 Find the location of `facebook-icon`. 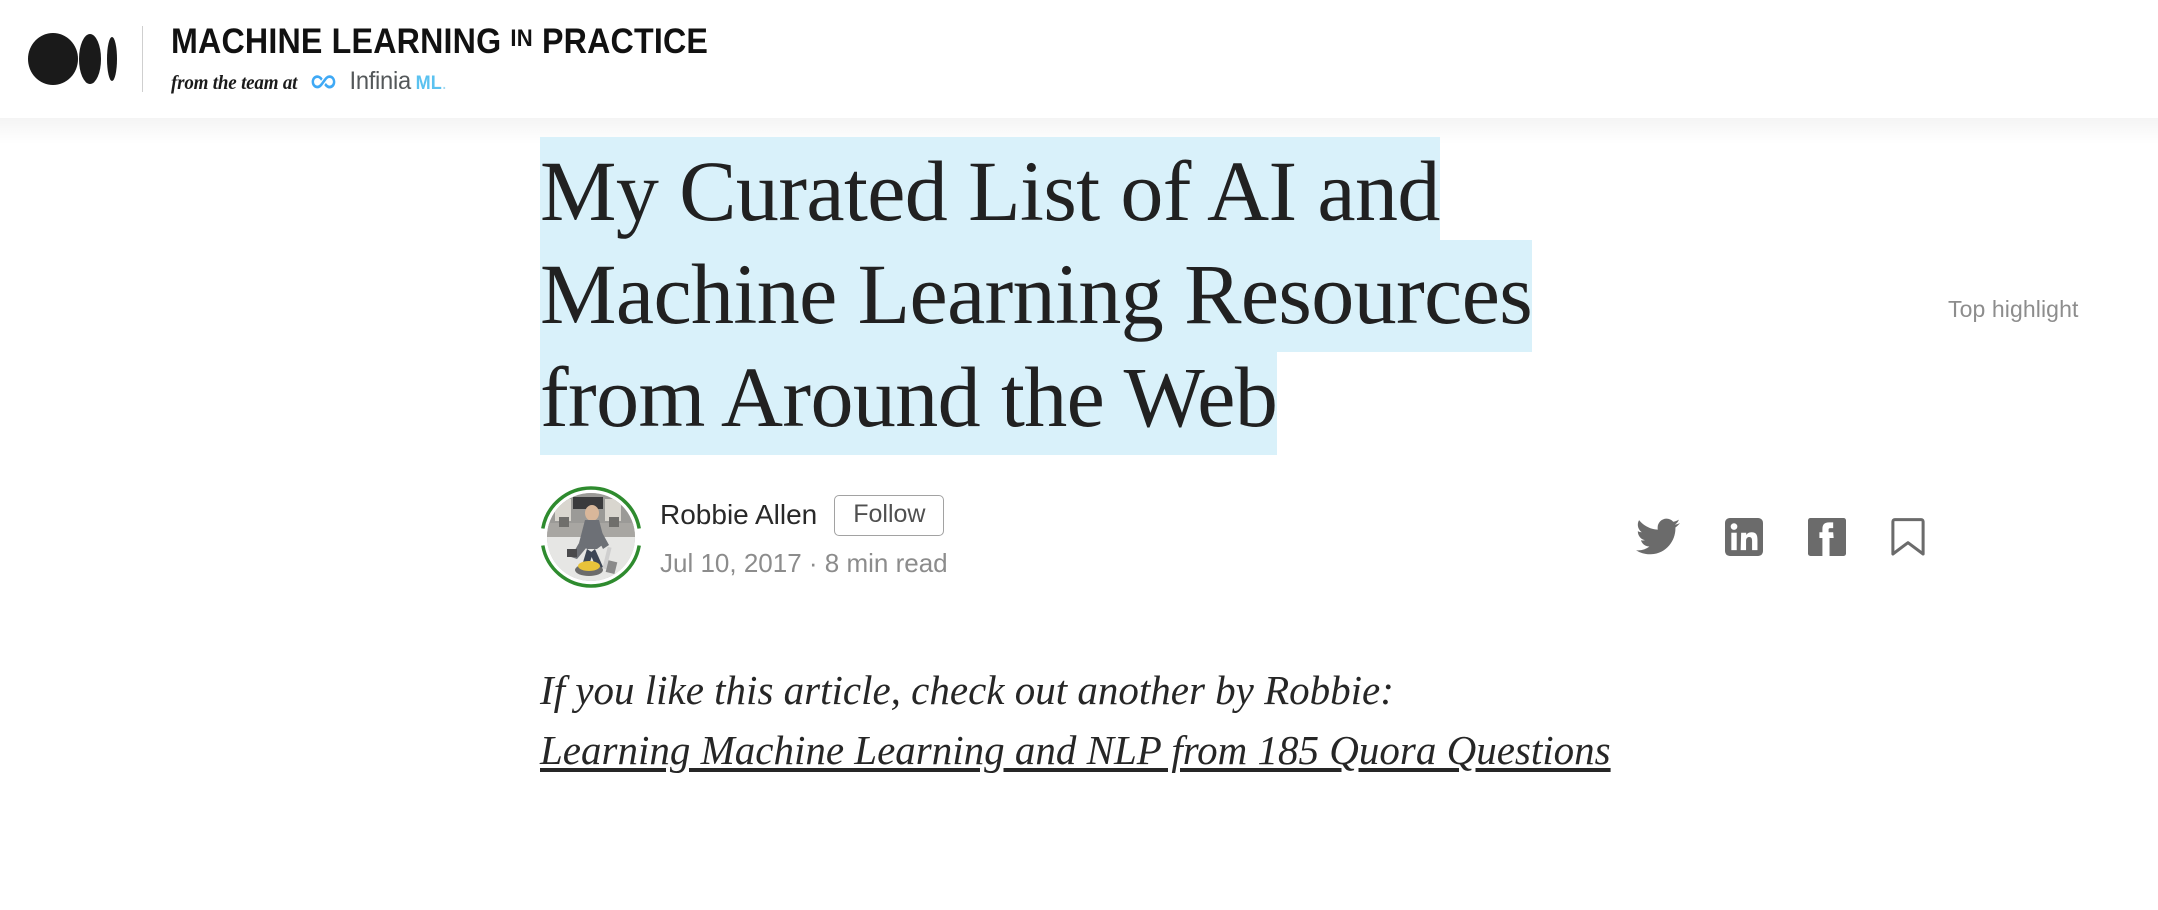

facebook-icon is located at coordinates (1827, 536).